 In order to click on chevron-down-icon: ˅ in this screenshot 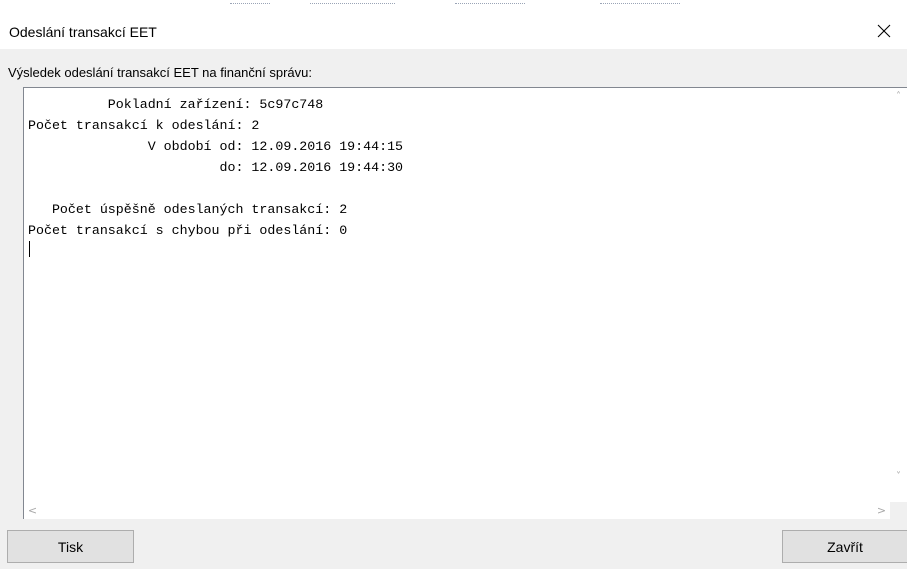, I will do `click(898, 476)`.